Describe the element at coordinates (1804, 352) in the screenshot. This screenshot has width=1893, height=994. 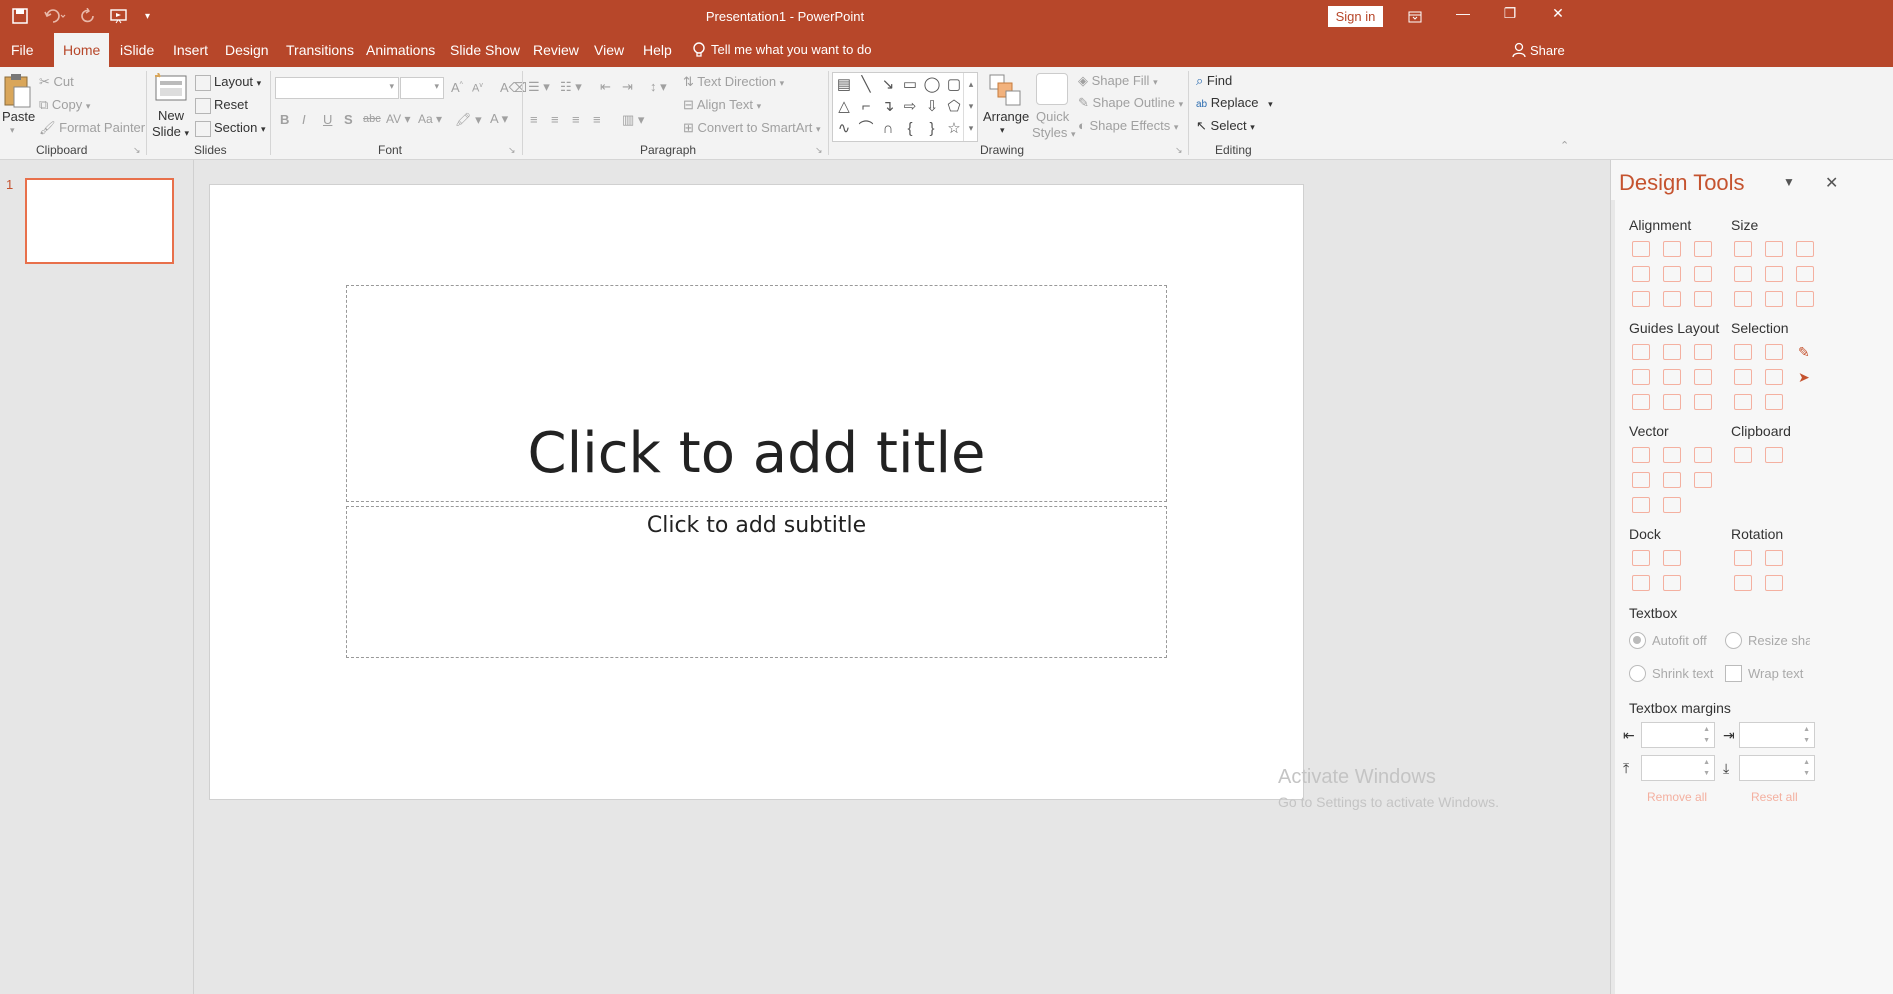
I see `magic-wand-icon: ✎` at that location.